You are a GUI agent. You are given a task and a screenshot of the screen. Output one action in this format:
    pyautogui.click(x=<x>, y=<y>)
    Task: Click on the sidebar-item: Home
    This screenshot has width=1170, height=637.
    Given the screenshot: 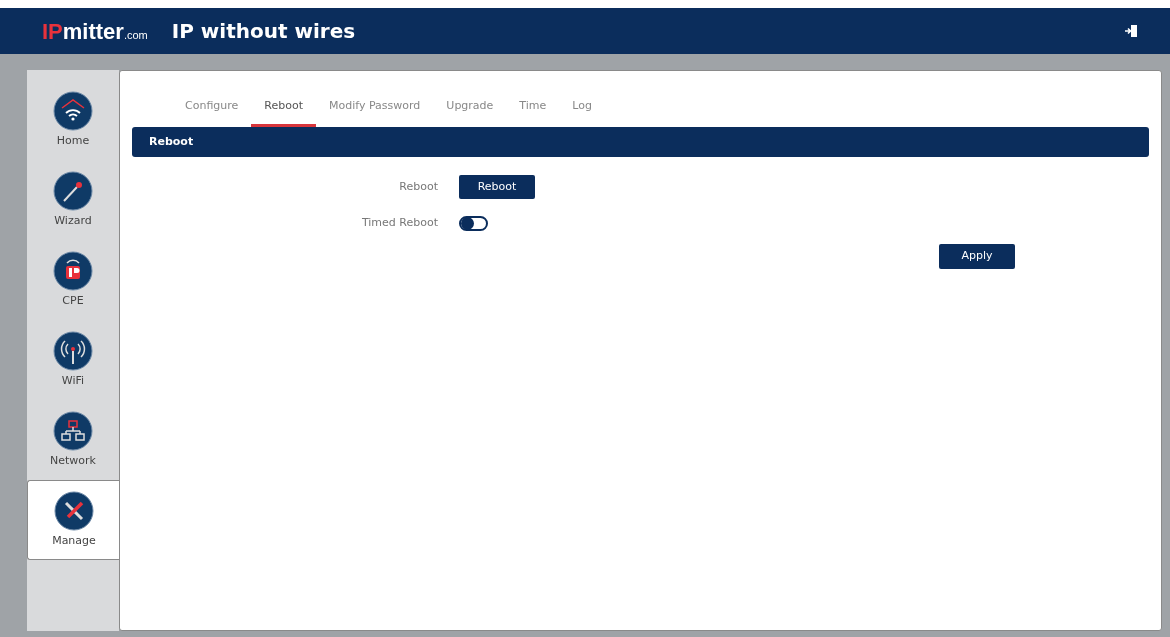 What is the action you would take?
    pyautogui.click(x=73, y=120)
    